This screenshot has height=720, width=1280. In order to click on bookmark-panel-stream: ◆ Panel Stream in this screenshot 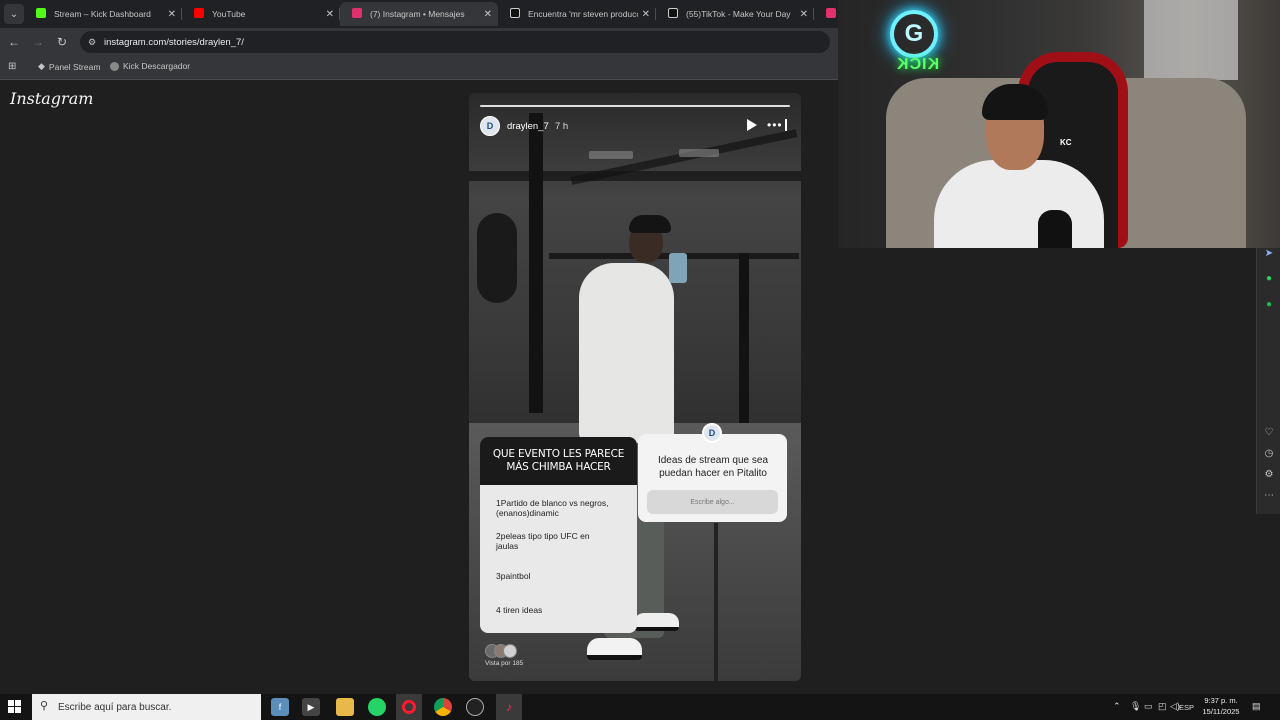, I will do `click(69, 66)`.